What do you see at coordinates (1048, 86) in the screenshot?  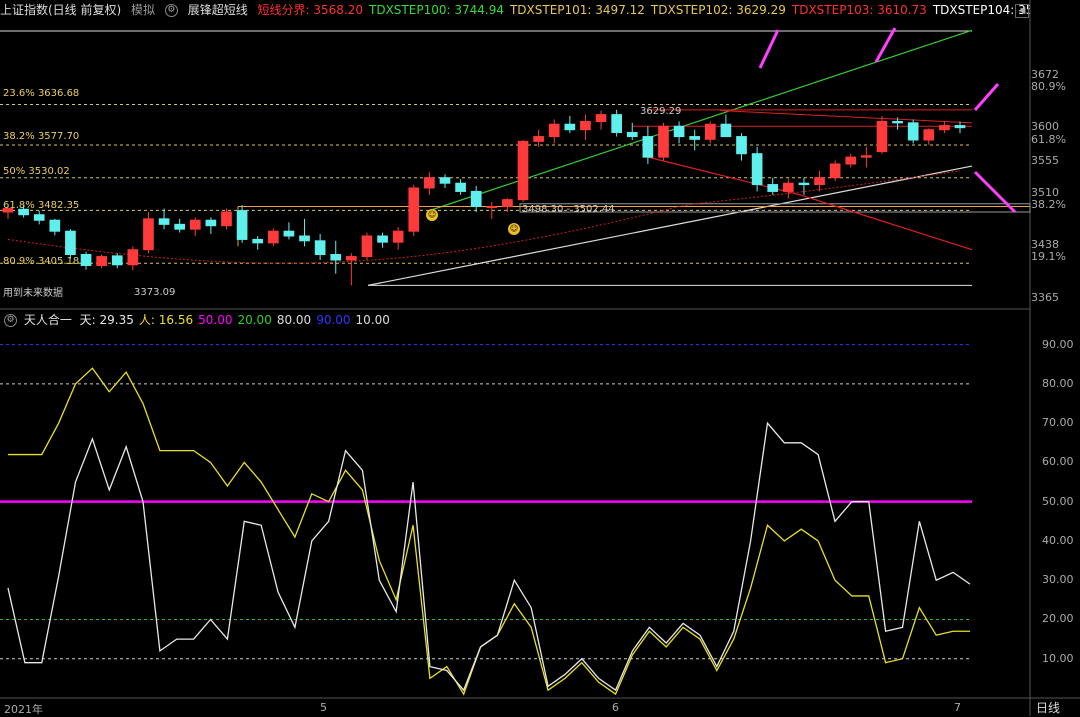 I see `price-pct: 80.9%` at bounding box center [1048, 86].